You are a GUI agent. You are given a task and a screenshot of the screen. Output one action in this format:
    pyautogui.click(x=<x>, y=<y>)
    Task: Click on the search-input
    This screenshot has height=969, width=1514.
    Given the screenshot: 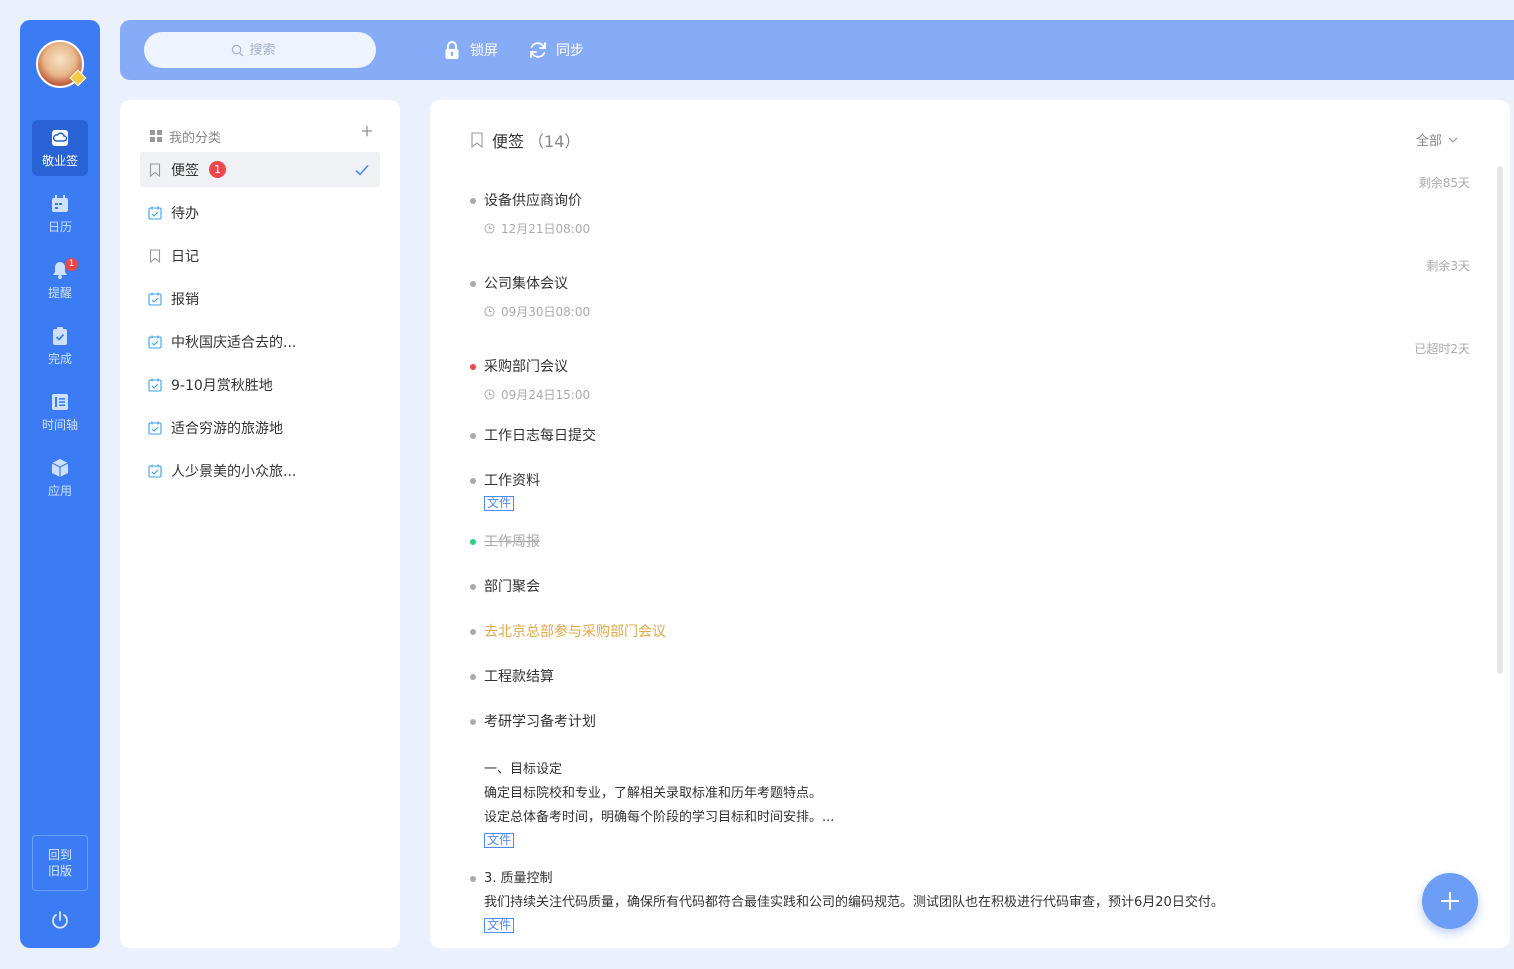 What is the action you would take?
    pyautogui.click(x=269, y=50)
    